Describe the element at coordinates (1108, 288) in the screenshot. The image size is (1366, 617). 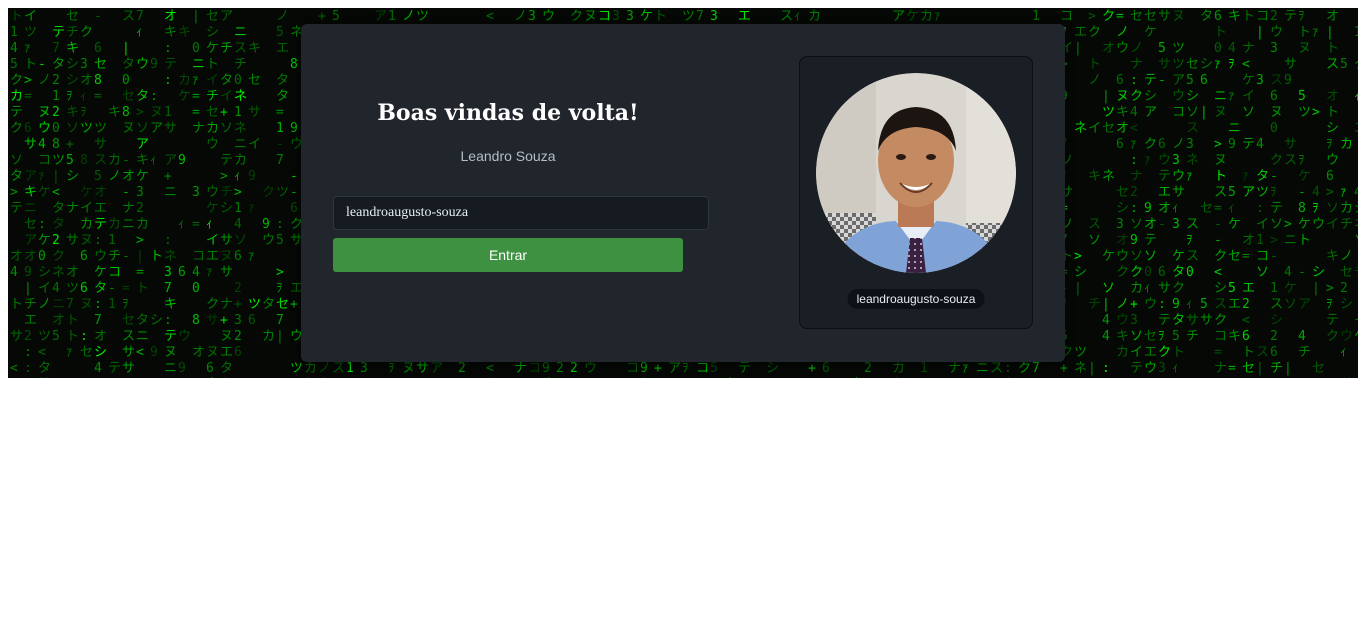
I see `svg-text: ソ` at that location.